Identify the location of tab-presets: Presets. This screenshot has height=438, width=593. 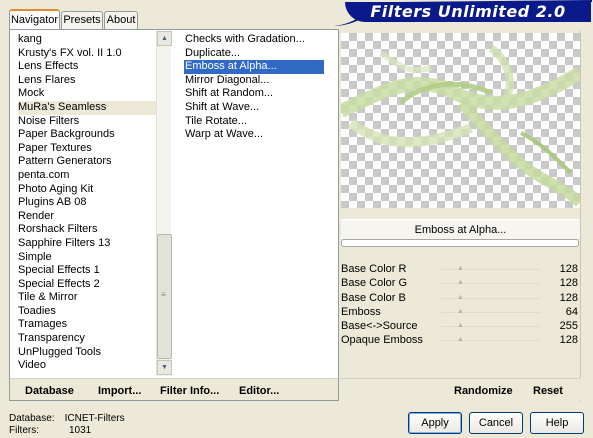
(82, 20).